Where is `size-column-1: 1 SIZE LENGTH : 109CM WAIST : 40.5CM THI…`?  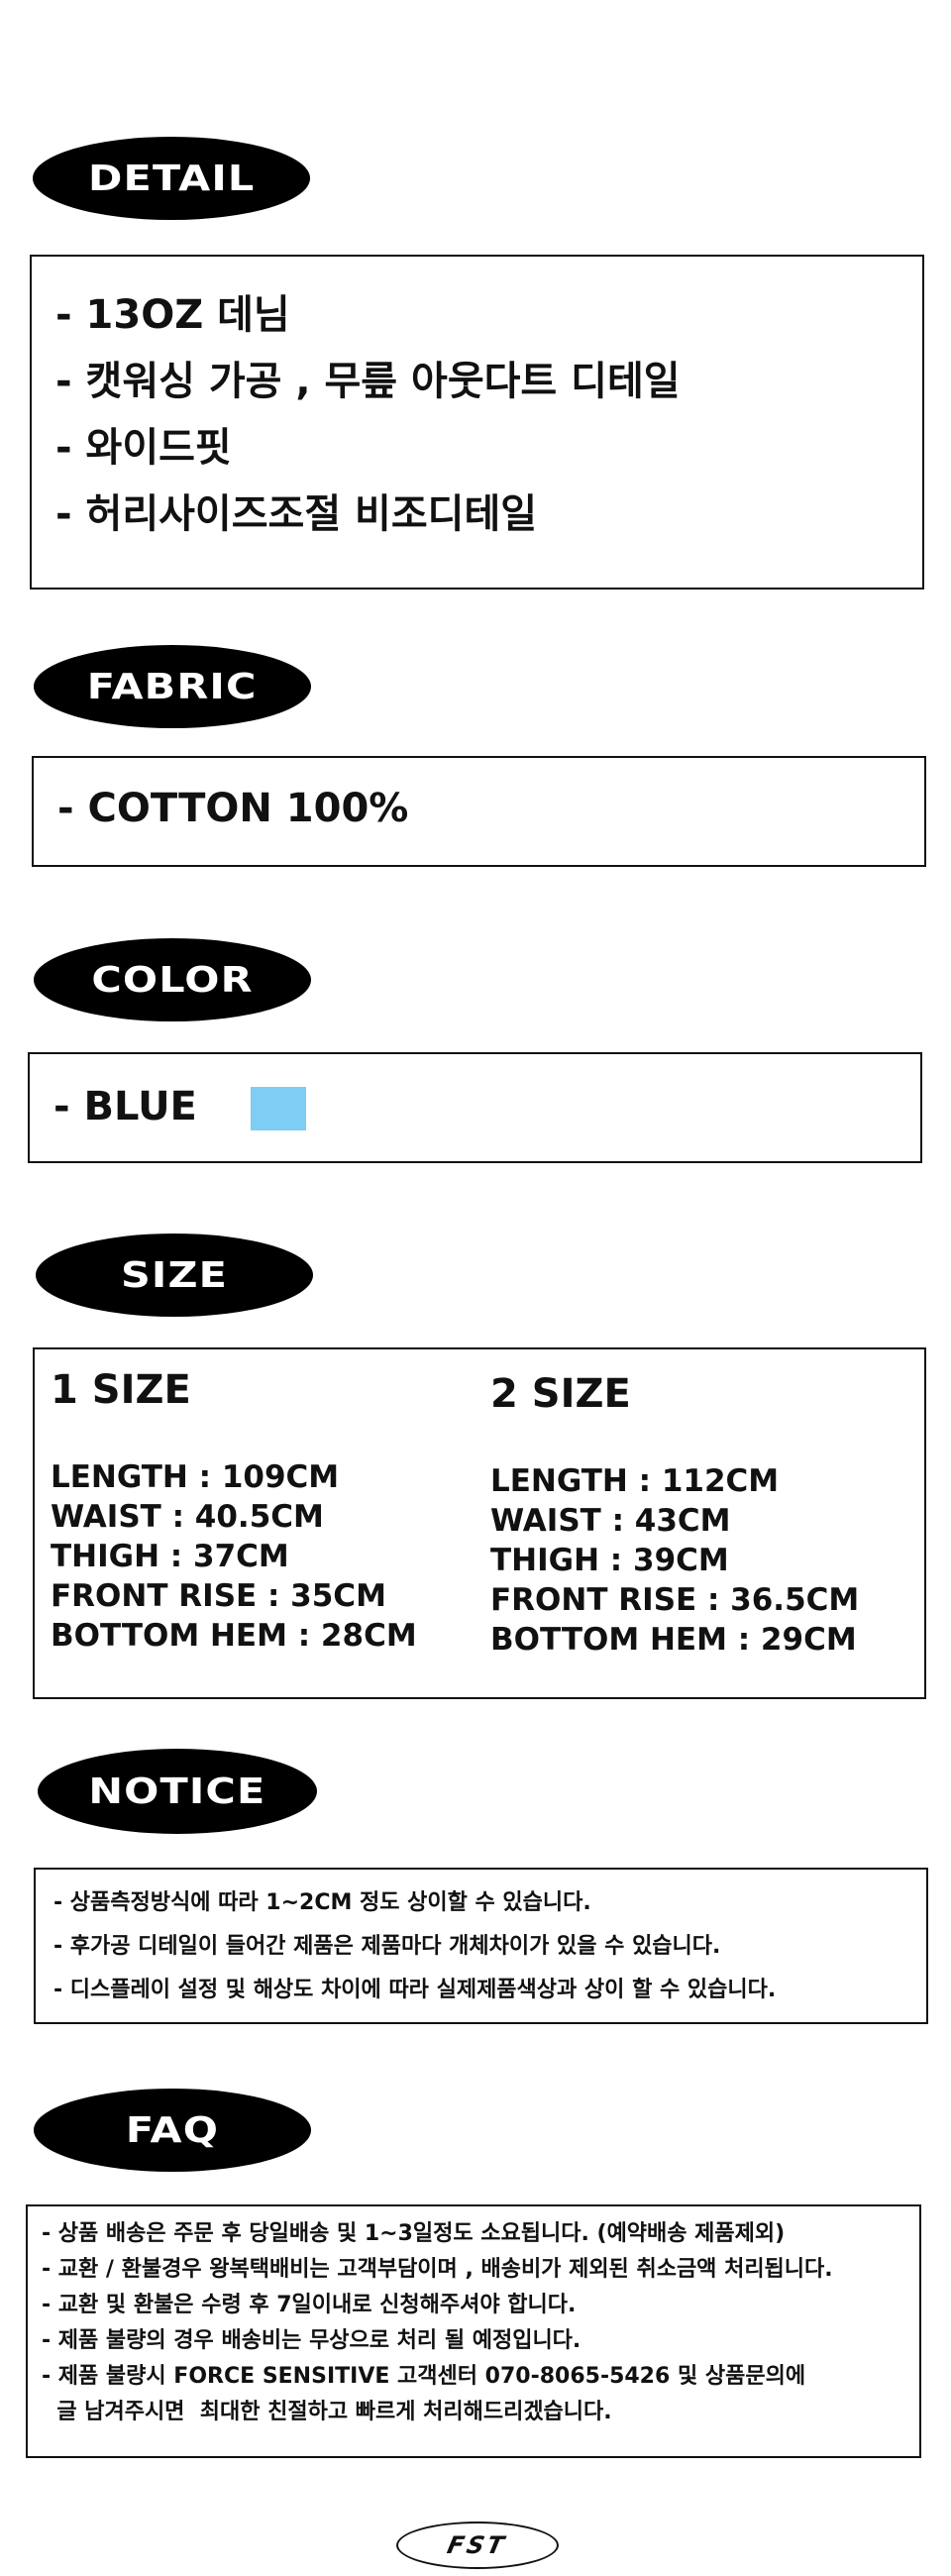
size-column-1: 1 SIZE LENGTH : 109CM WAIST : 40.5CM THI… is located at coordinates (234, 1512).